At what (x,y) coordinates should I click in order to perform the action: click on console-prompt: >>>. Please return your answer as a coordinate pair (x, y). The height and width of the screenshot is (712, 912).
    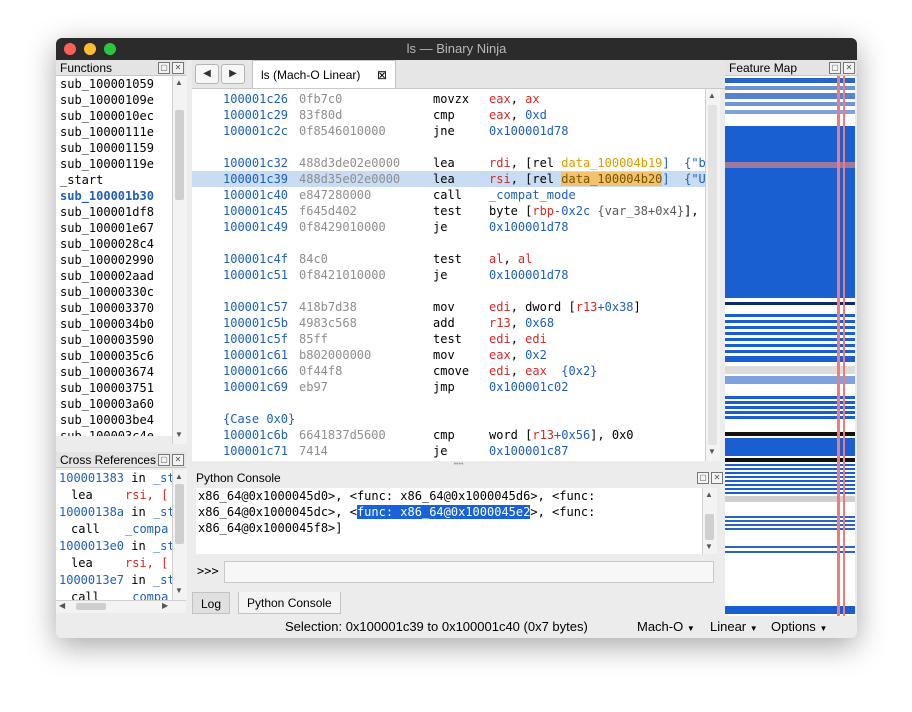
    Looking at the image, I should click on (208, 571).